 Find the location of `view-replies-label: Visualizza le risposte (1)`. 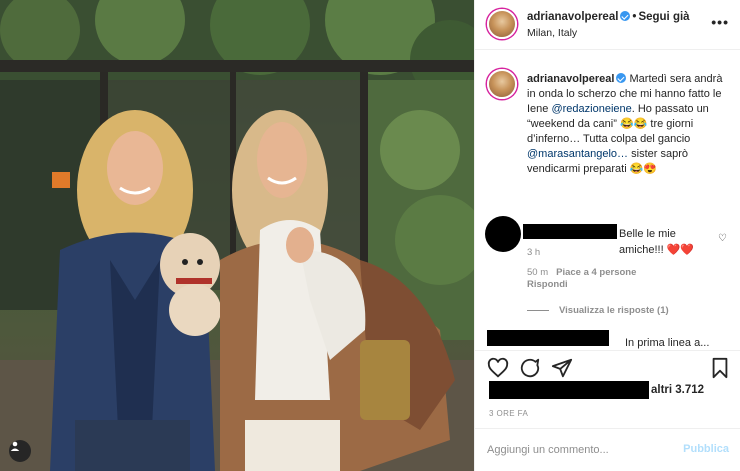

view-replies-label: Visualizza le risposte (1) is located at coordinates (614, 310).